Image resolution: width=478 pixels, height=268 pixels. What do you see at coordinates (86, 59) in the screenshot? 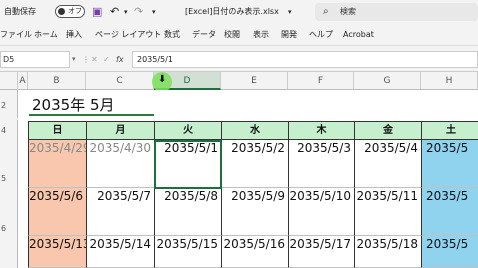
I see `more-icon: ⋮` at bounding box center [86, 59].